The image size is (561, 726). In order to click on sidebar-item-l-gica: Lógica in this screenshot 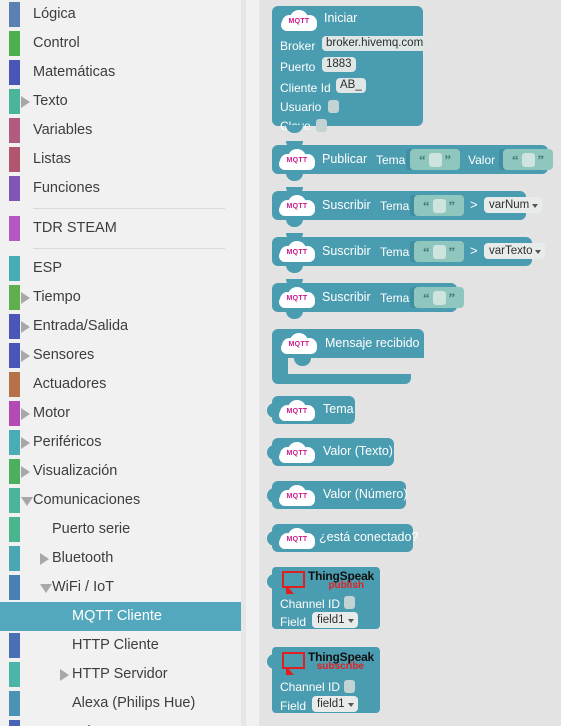, I will do `click(120, 14)`.